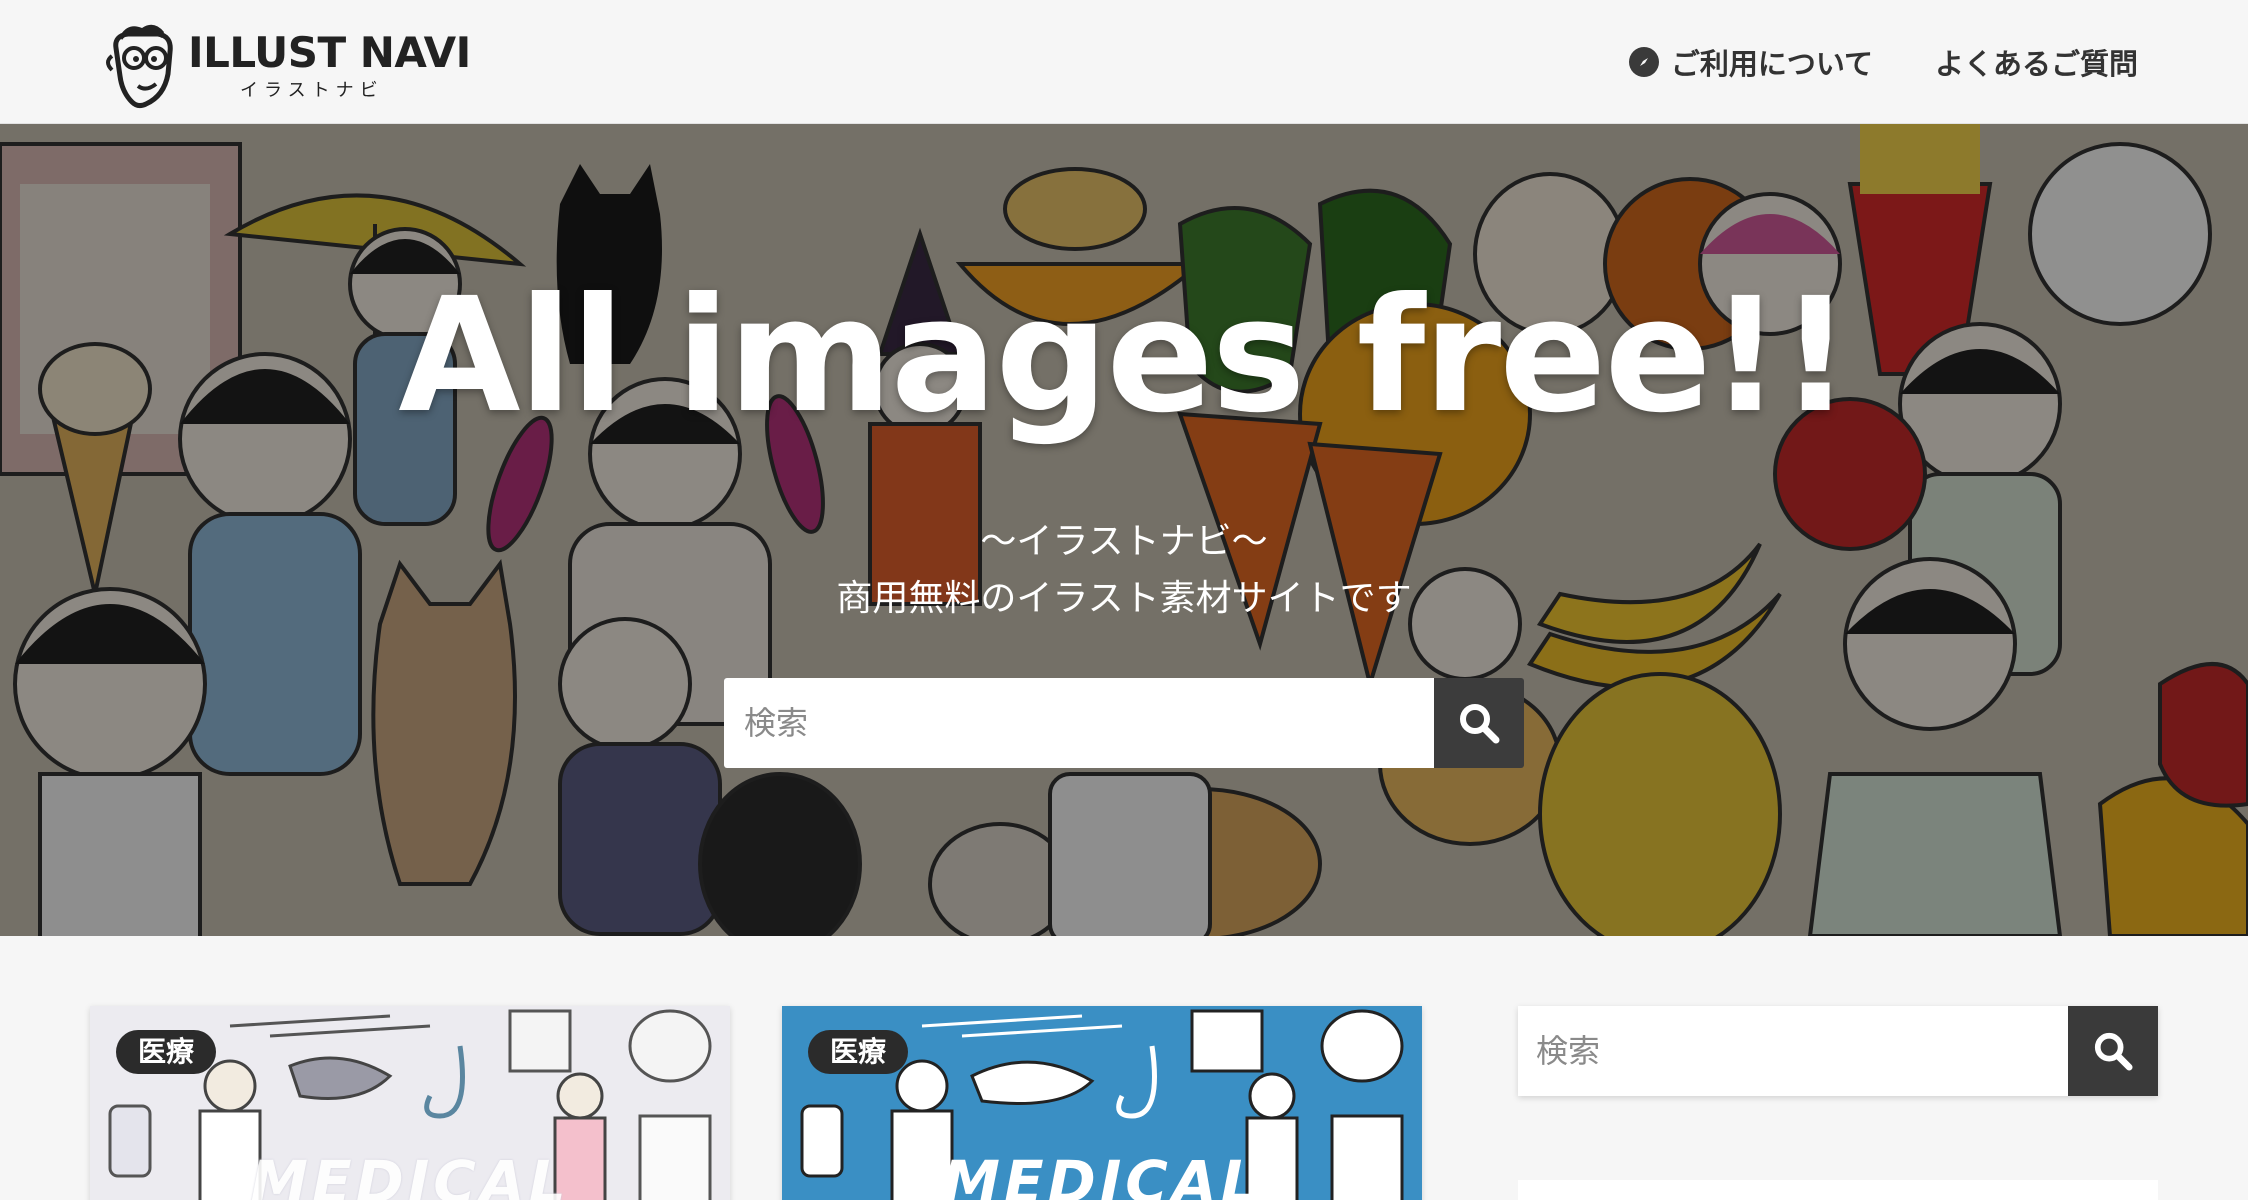 The width and height of the screenshot is (2248, 1200). What do you see at coordinates (1793, 1051) in the screenshot?
I see `sidebar-search-input` at bounding box center [1793, 1051].